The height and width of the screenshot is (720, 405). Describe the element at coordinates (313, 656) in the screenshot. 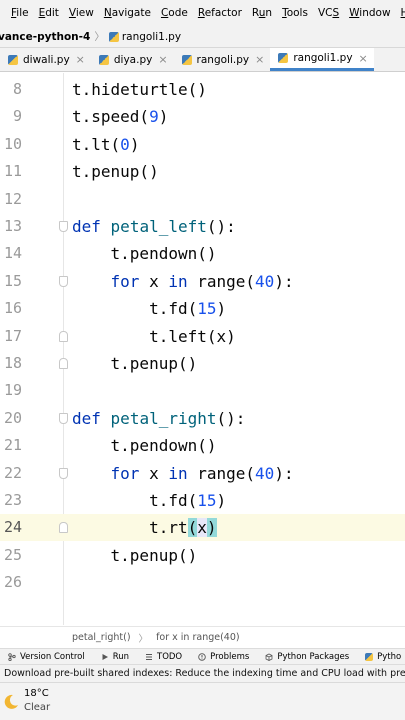

I see `tool-label: Python Packages` at that location.